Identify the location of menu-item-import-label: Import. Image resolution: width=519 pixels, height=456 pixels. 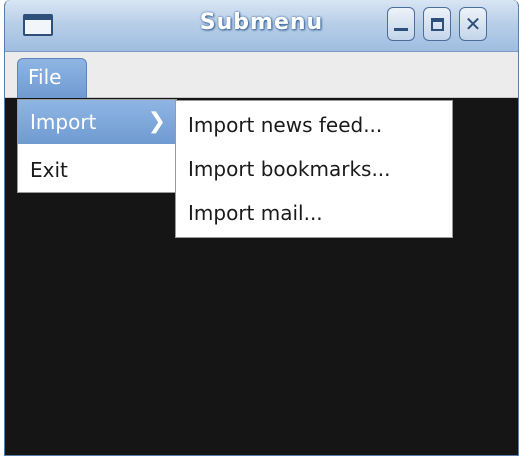
(63, 122).